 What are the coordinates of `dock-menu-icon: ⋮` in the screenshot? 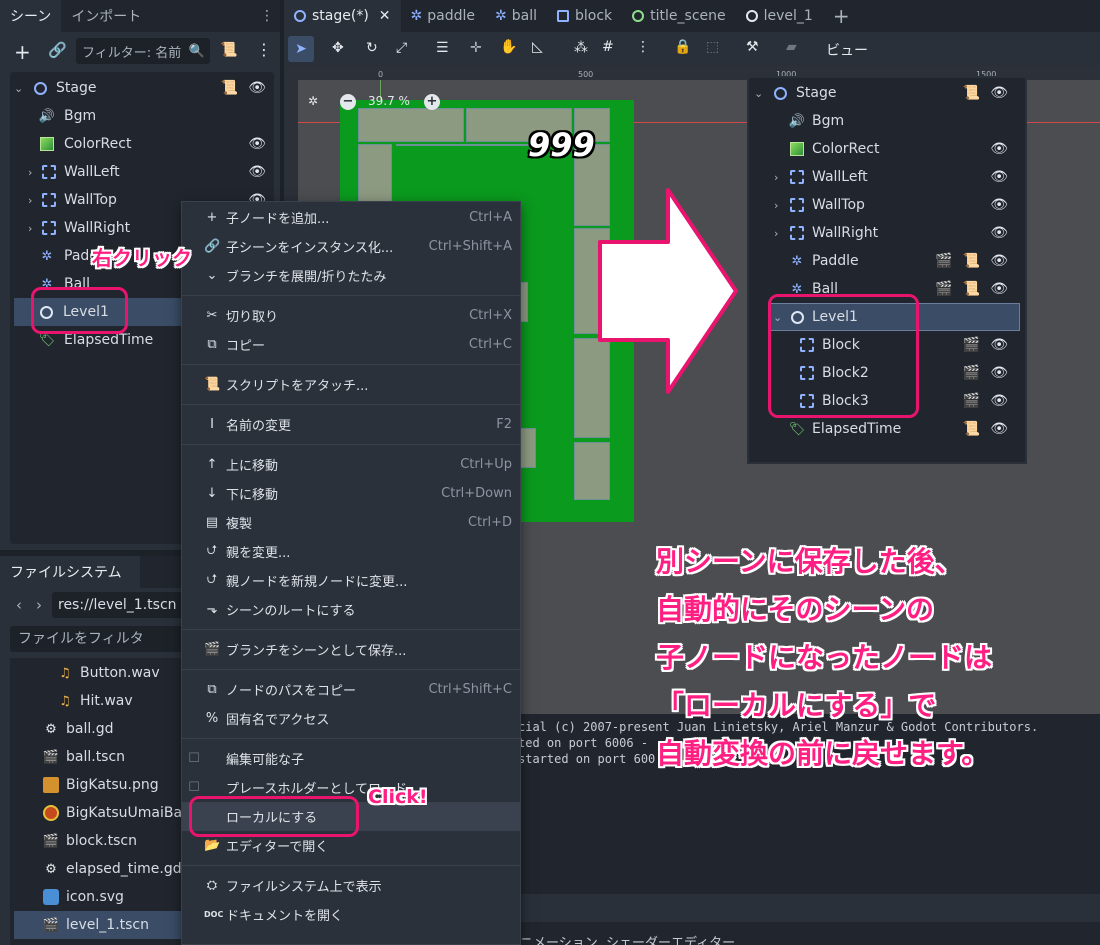 It's located at (267, 16).